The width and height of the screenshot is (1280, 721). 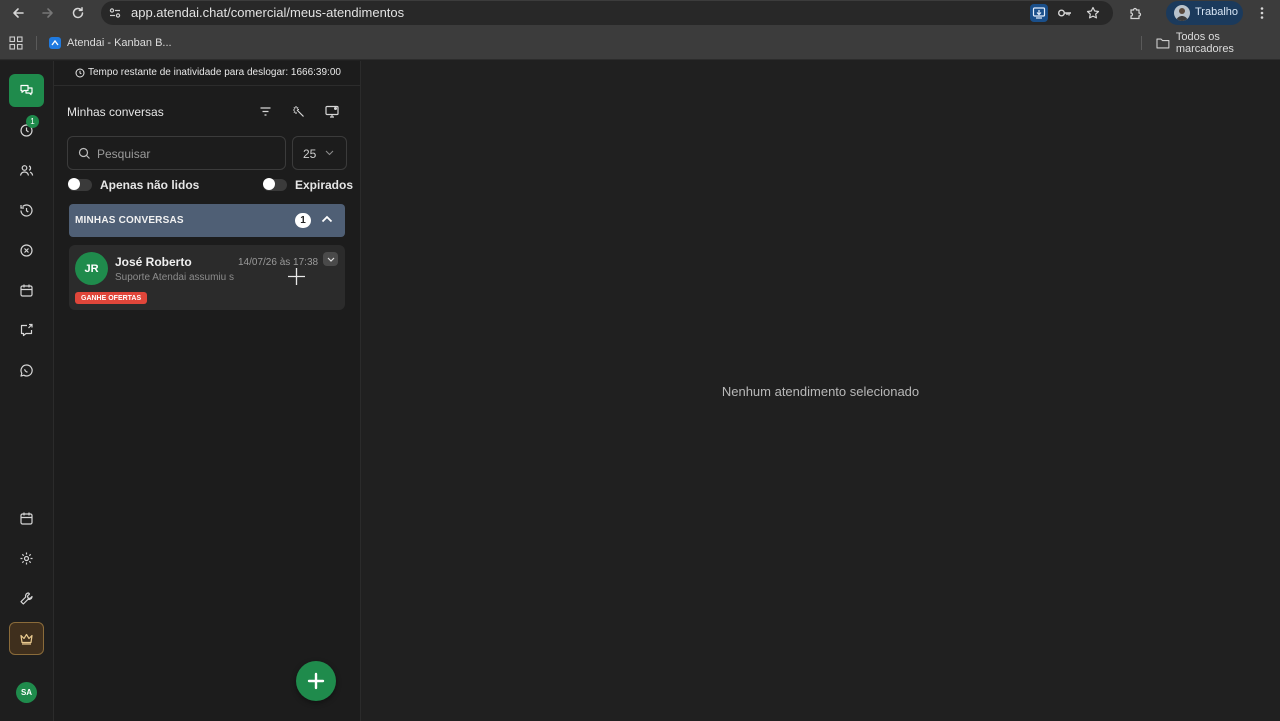 What do you see at coordinates (1039, 13) in the screenshot?
I see `install-app-icon` at bounding box center [1039, 13].